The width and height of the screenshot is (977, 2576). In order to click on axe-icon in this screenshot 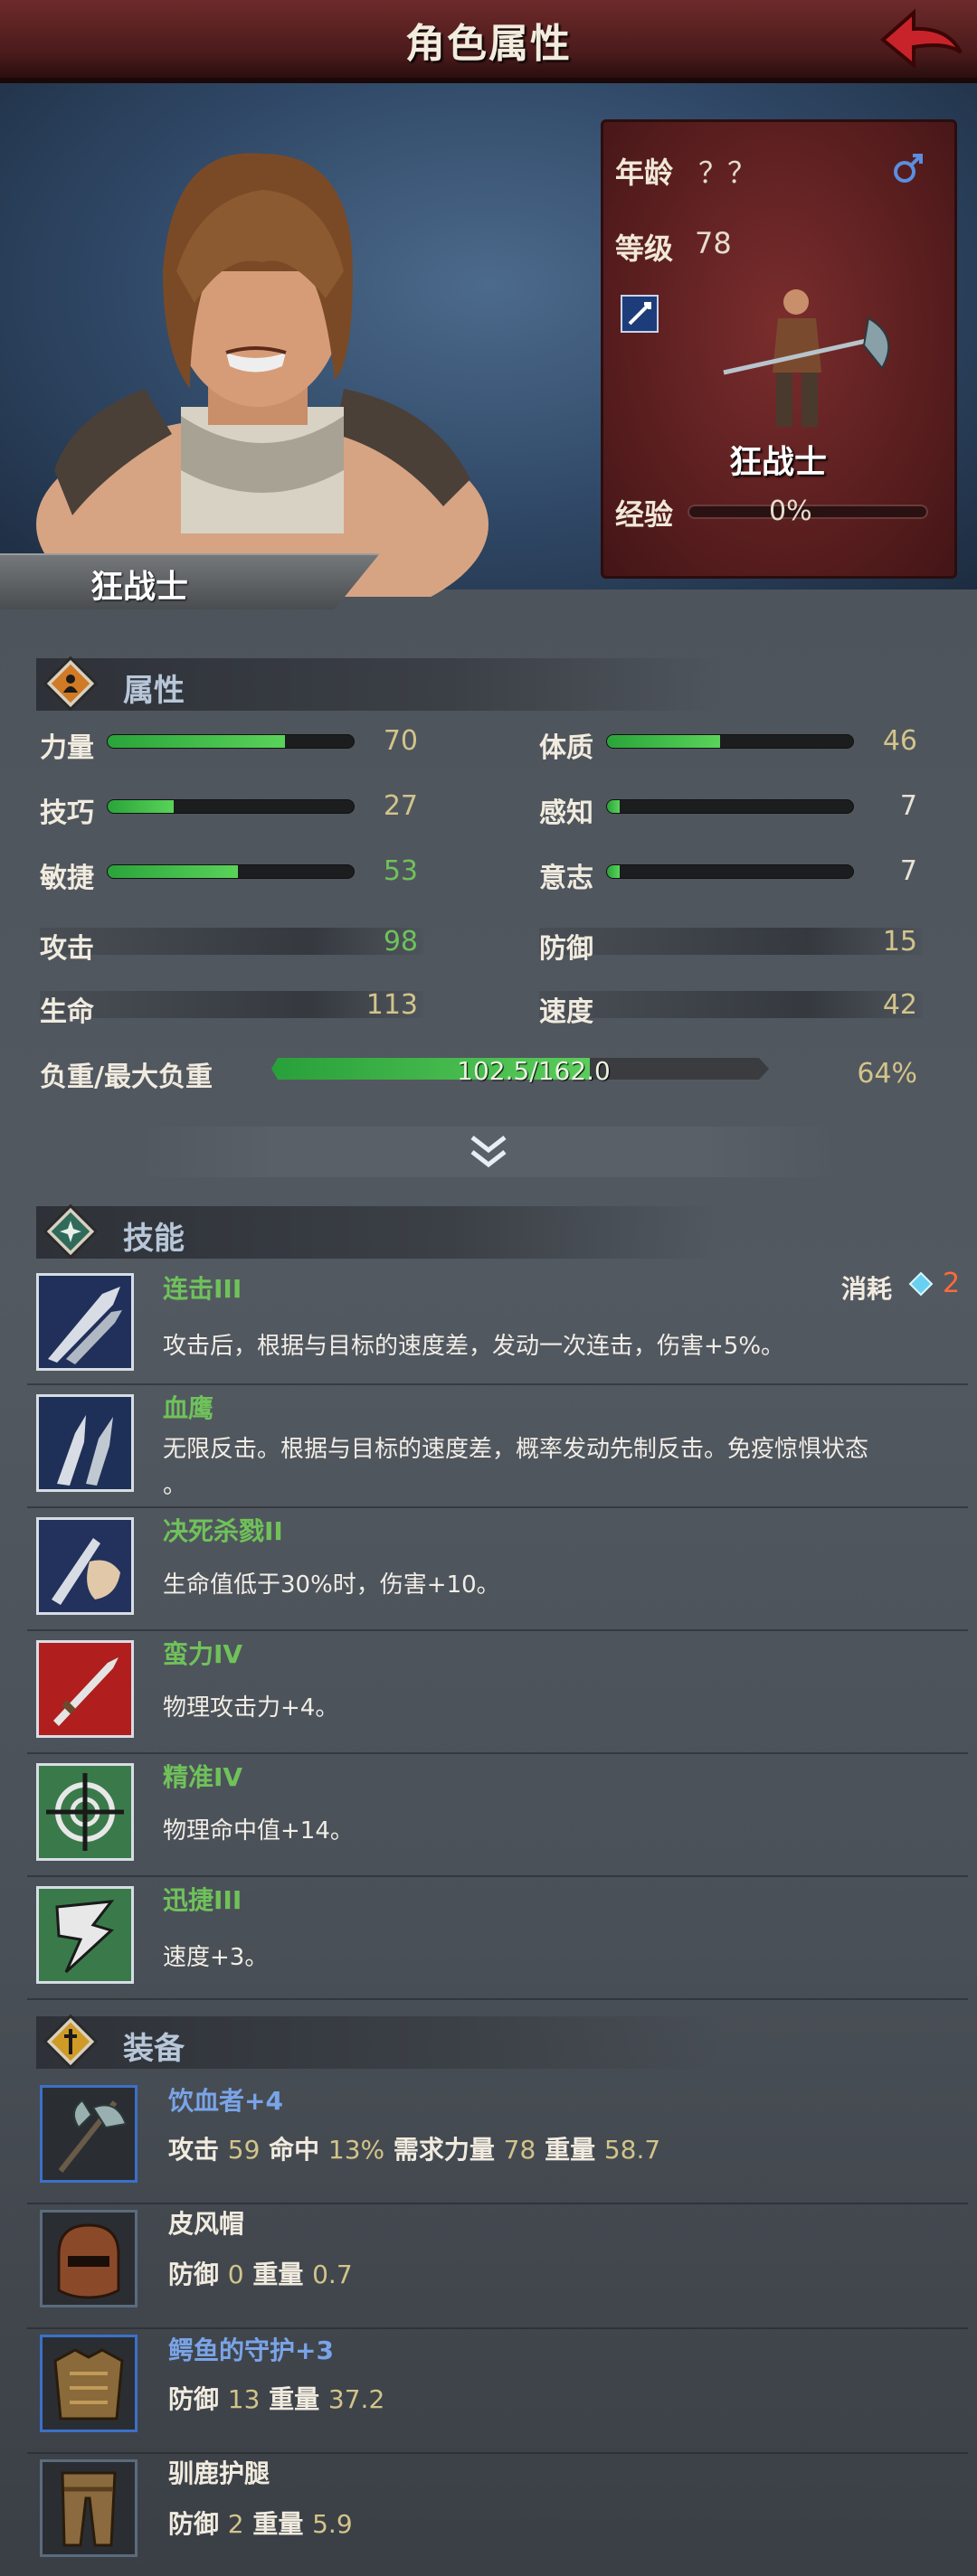, I will do `click(89, 2134)`.